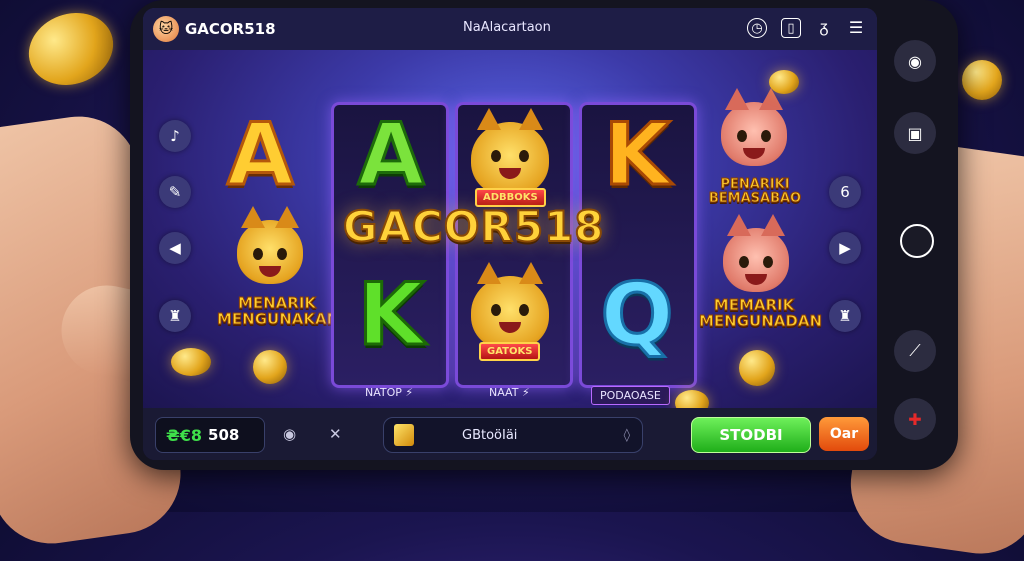 This screenshot has height=561, width=1024. What do you see at coordinates (755, 191) in the screenshot?
I see `right-banner-top: PENARIKI BEMASABAO` at bounding box center [755, 191].